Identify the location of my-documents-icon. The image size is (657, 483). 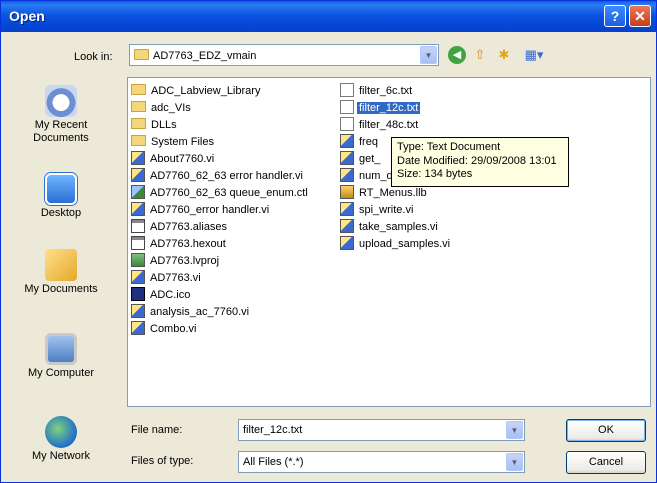
(61, 265).